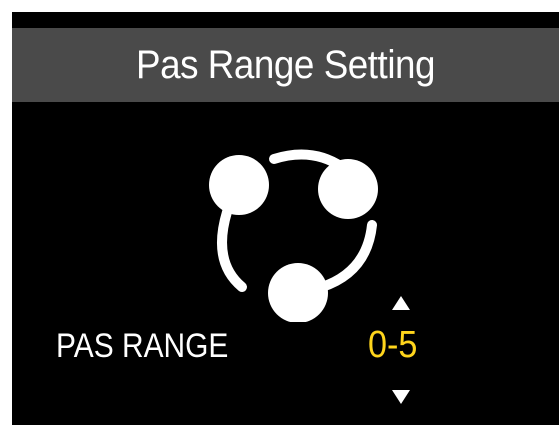 The width and height of the screenshot is (559, 425). I want to click on pas-range-icon, so click(293, 235).